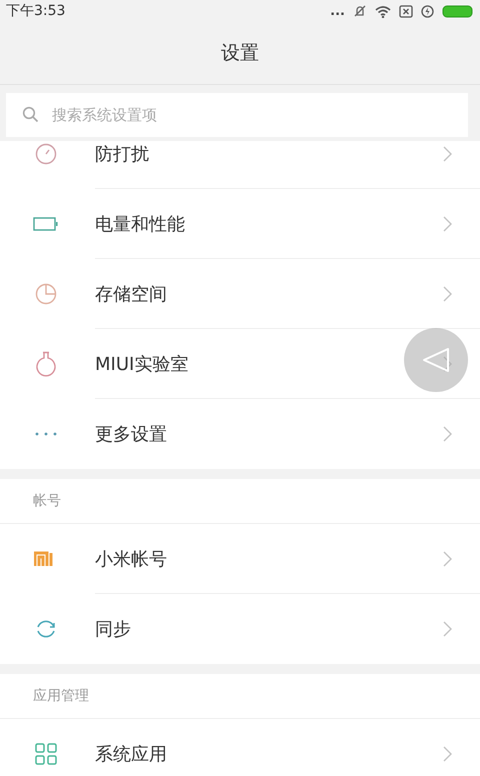 This screenshot has height=776, width=480. What do you see at coordinates (237, 115) in the screenshot?
I see `search-field: 搜索系统设置项` at bounding box center [237, 115].